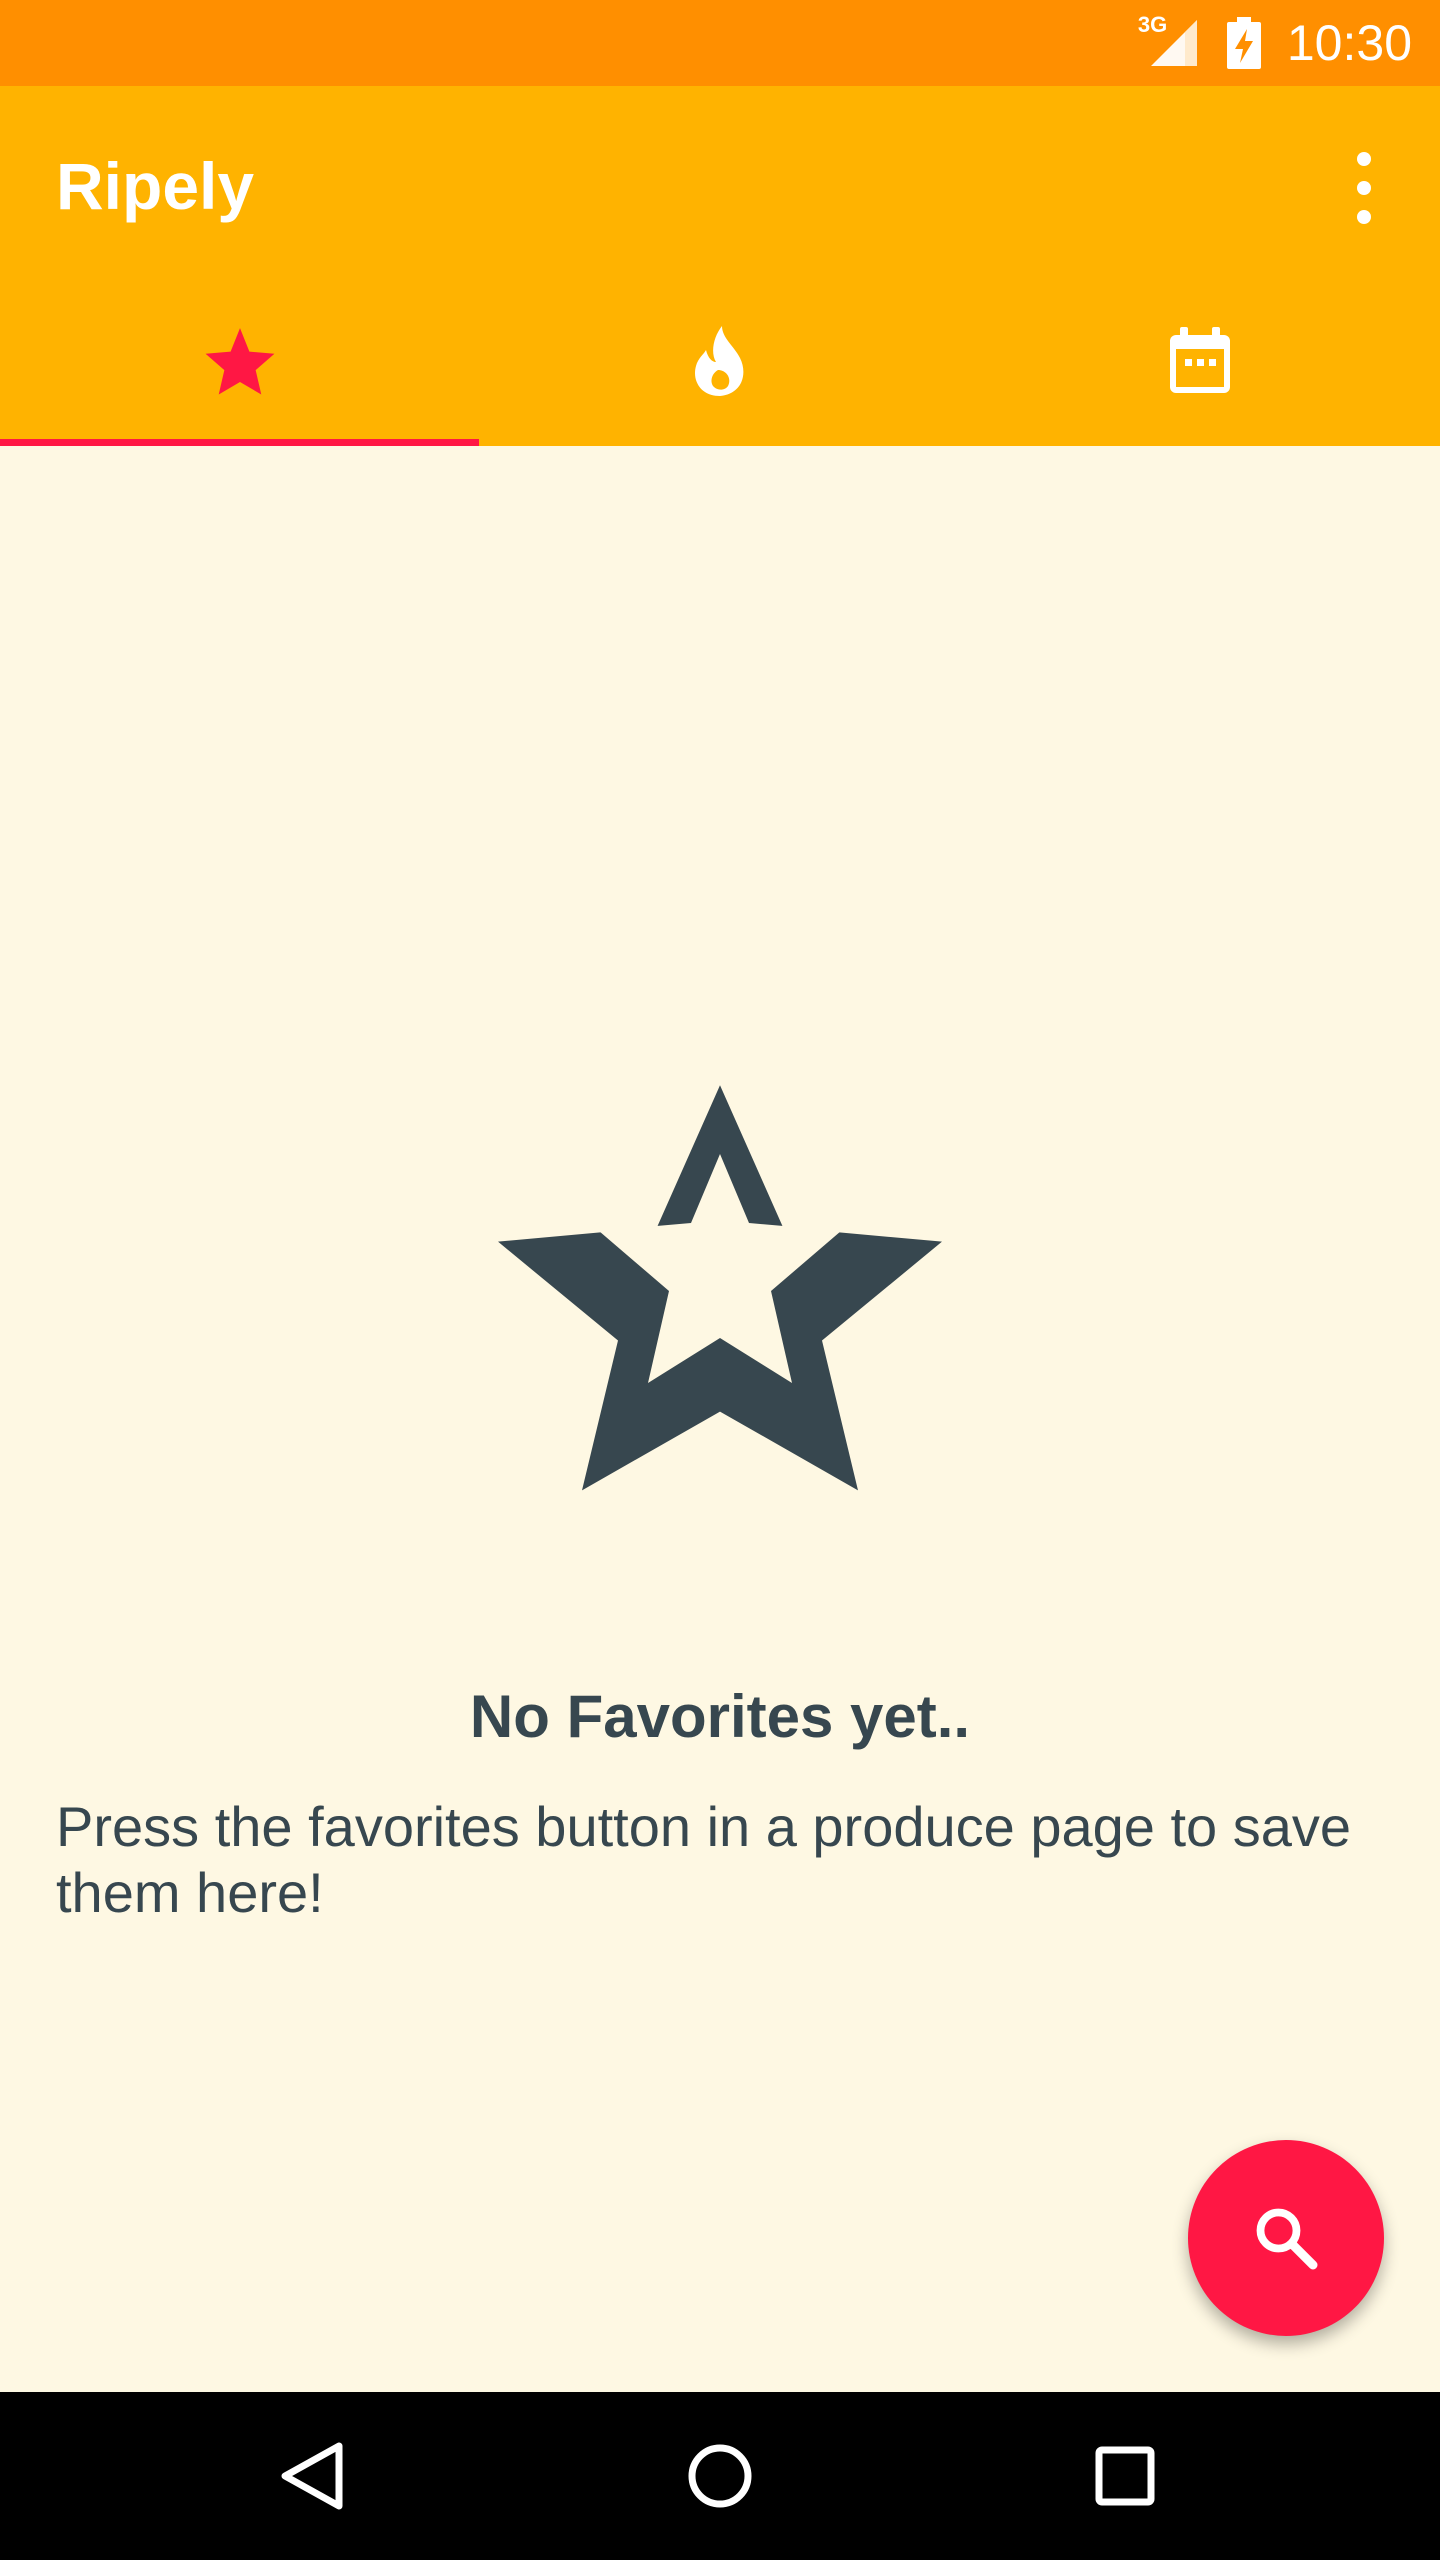 The height and width of the screenshot is (2560, 1440). Describe the element at coordinates (155, 186) in the screenshot. I see `app-title: Ripely` at that location.